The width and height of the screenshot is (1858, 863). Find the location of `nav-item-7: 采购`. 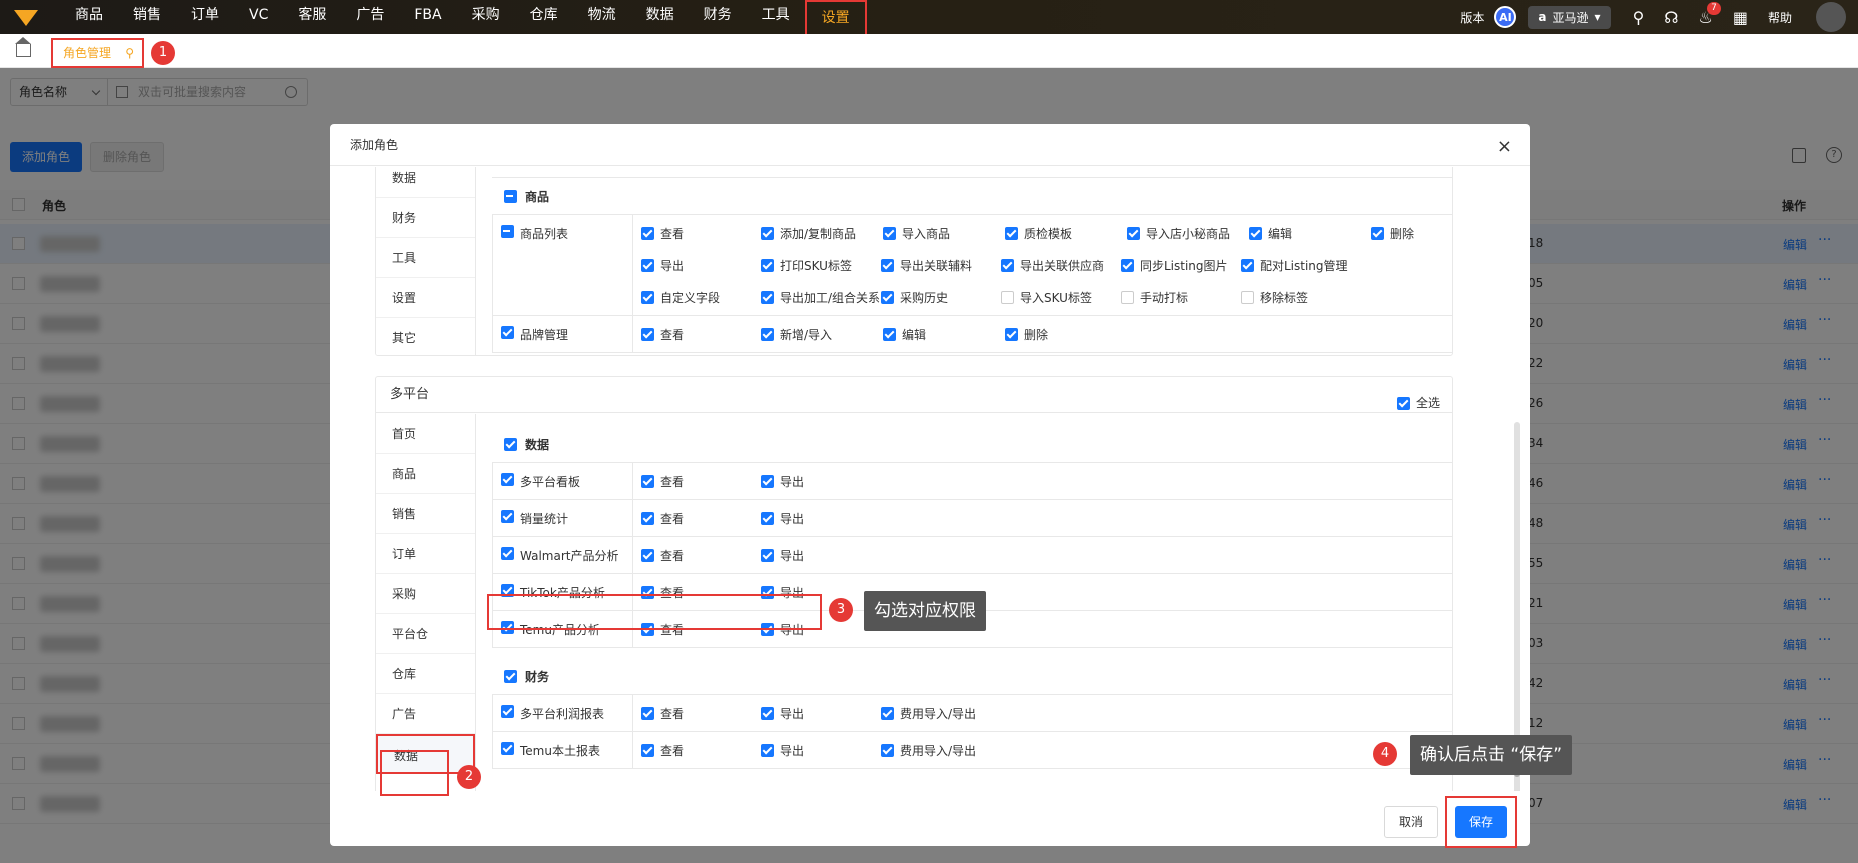

nav-item-7: 采购 is located at coordinates (486, 17).